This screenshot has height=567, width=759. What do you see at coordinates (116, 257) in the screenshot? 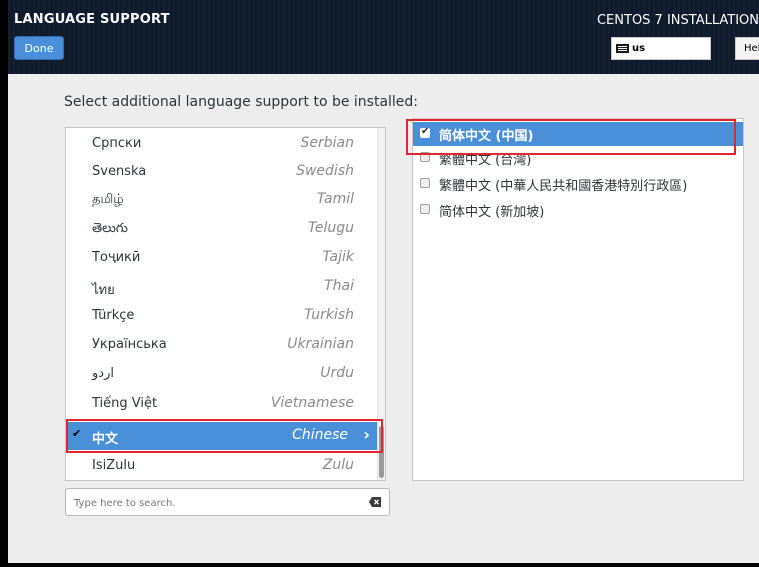
I see `language-native-name: Тоҷикӣ` at bounding box center [116, 257].